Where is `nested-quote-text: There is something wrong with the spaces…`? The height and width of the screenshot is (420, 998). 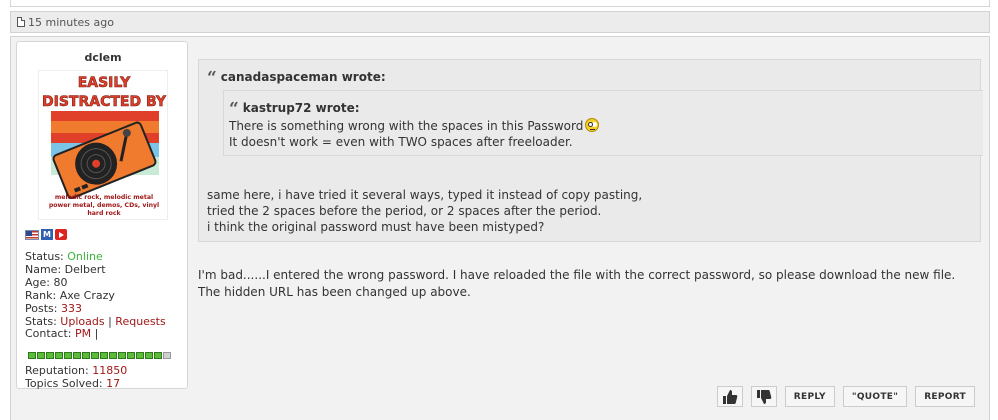 nested-quote-text: There is something wrong with the spaces… is located at coordinates (414, 134).